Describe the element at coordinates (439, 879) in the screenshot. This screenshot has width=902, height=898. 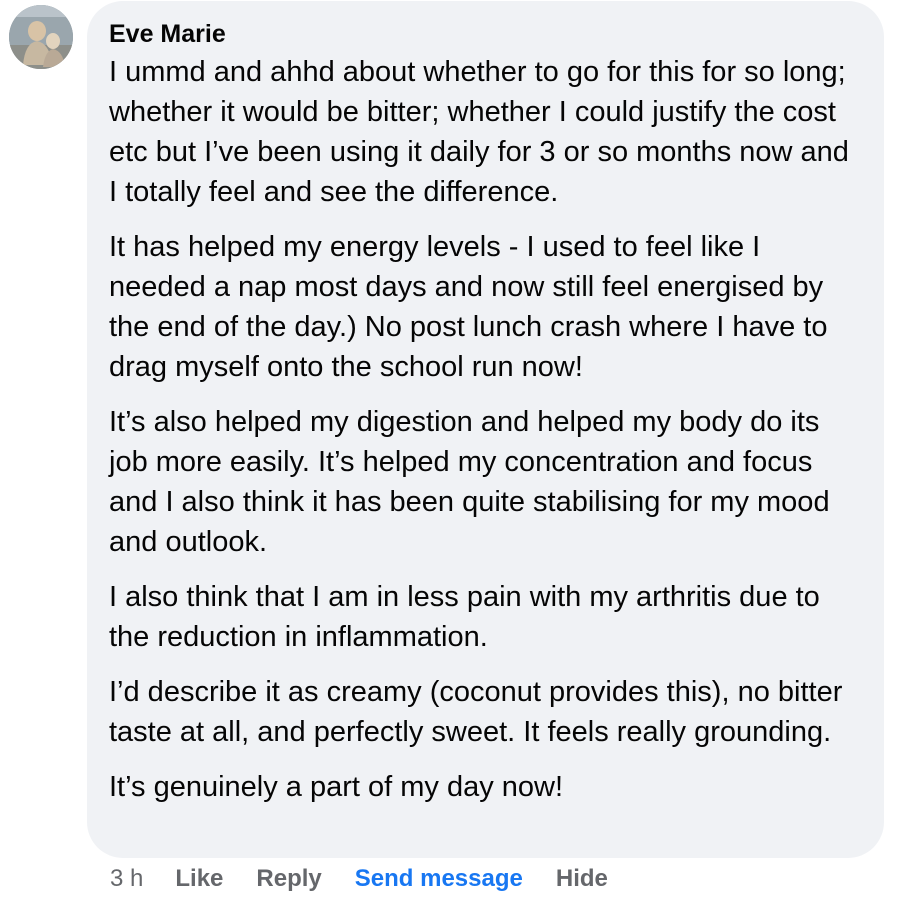
I see `send-message-button: Send message` at that location.